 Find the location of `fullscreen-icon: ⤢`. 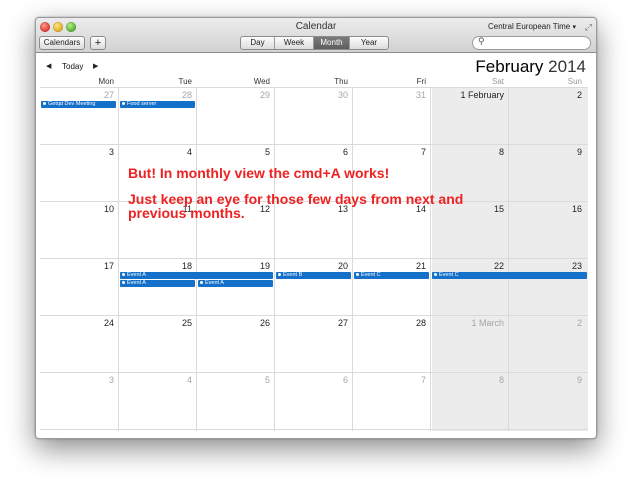

fullscreen-icon: ⤢ is located at coordinates (588, 27).